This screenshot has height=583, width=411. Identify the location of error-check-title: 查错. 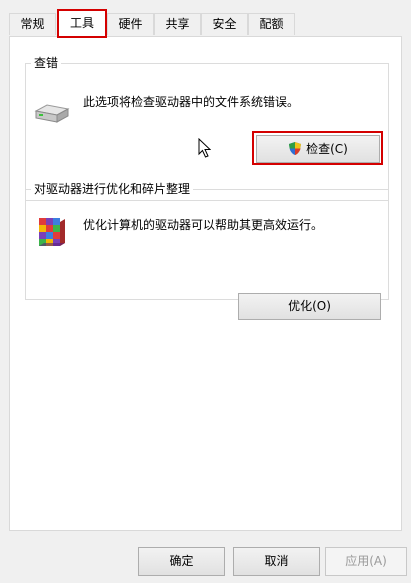
(46, 63).